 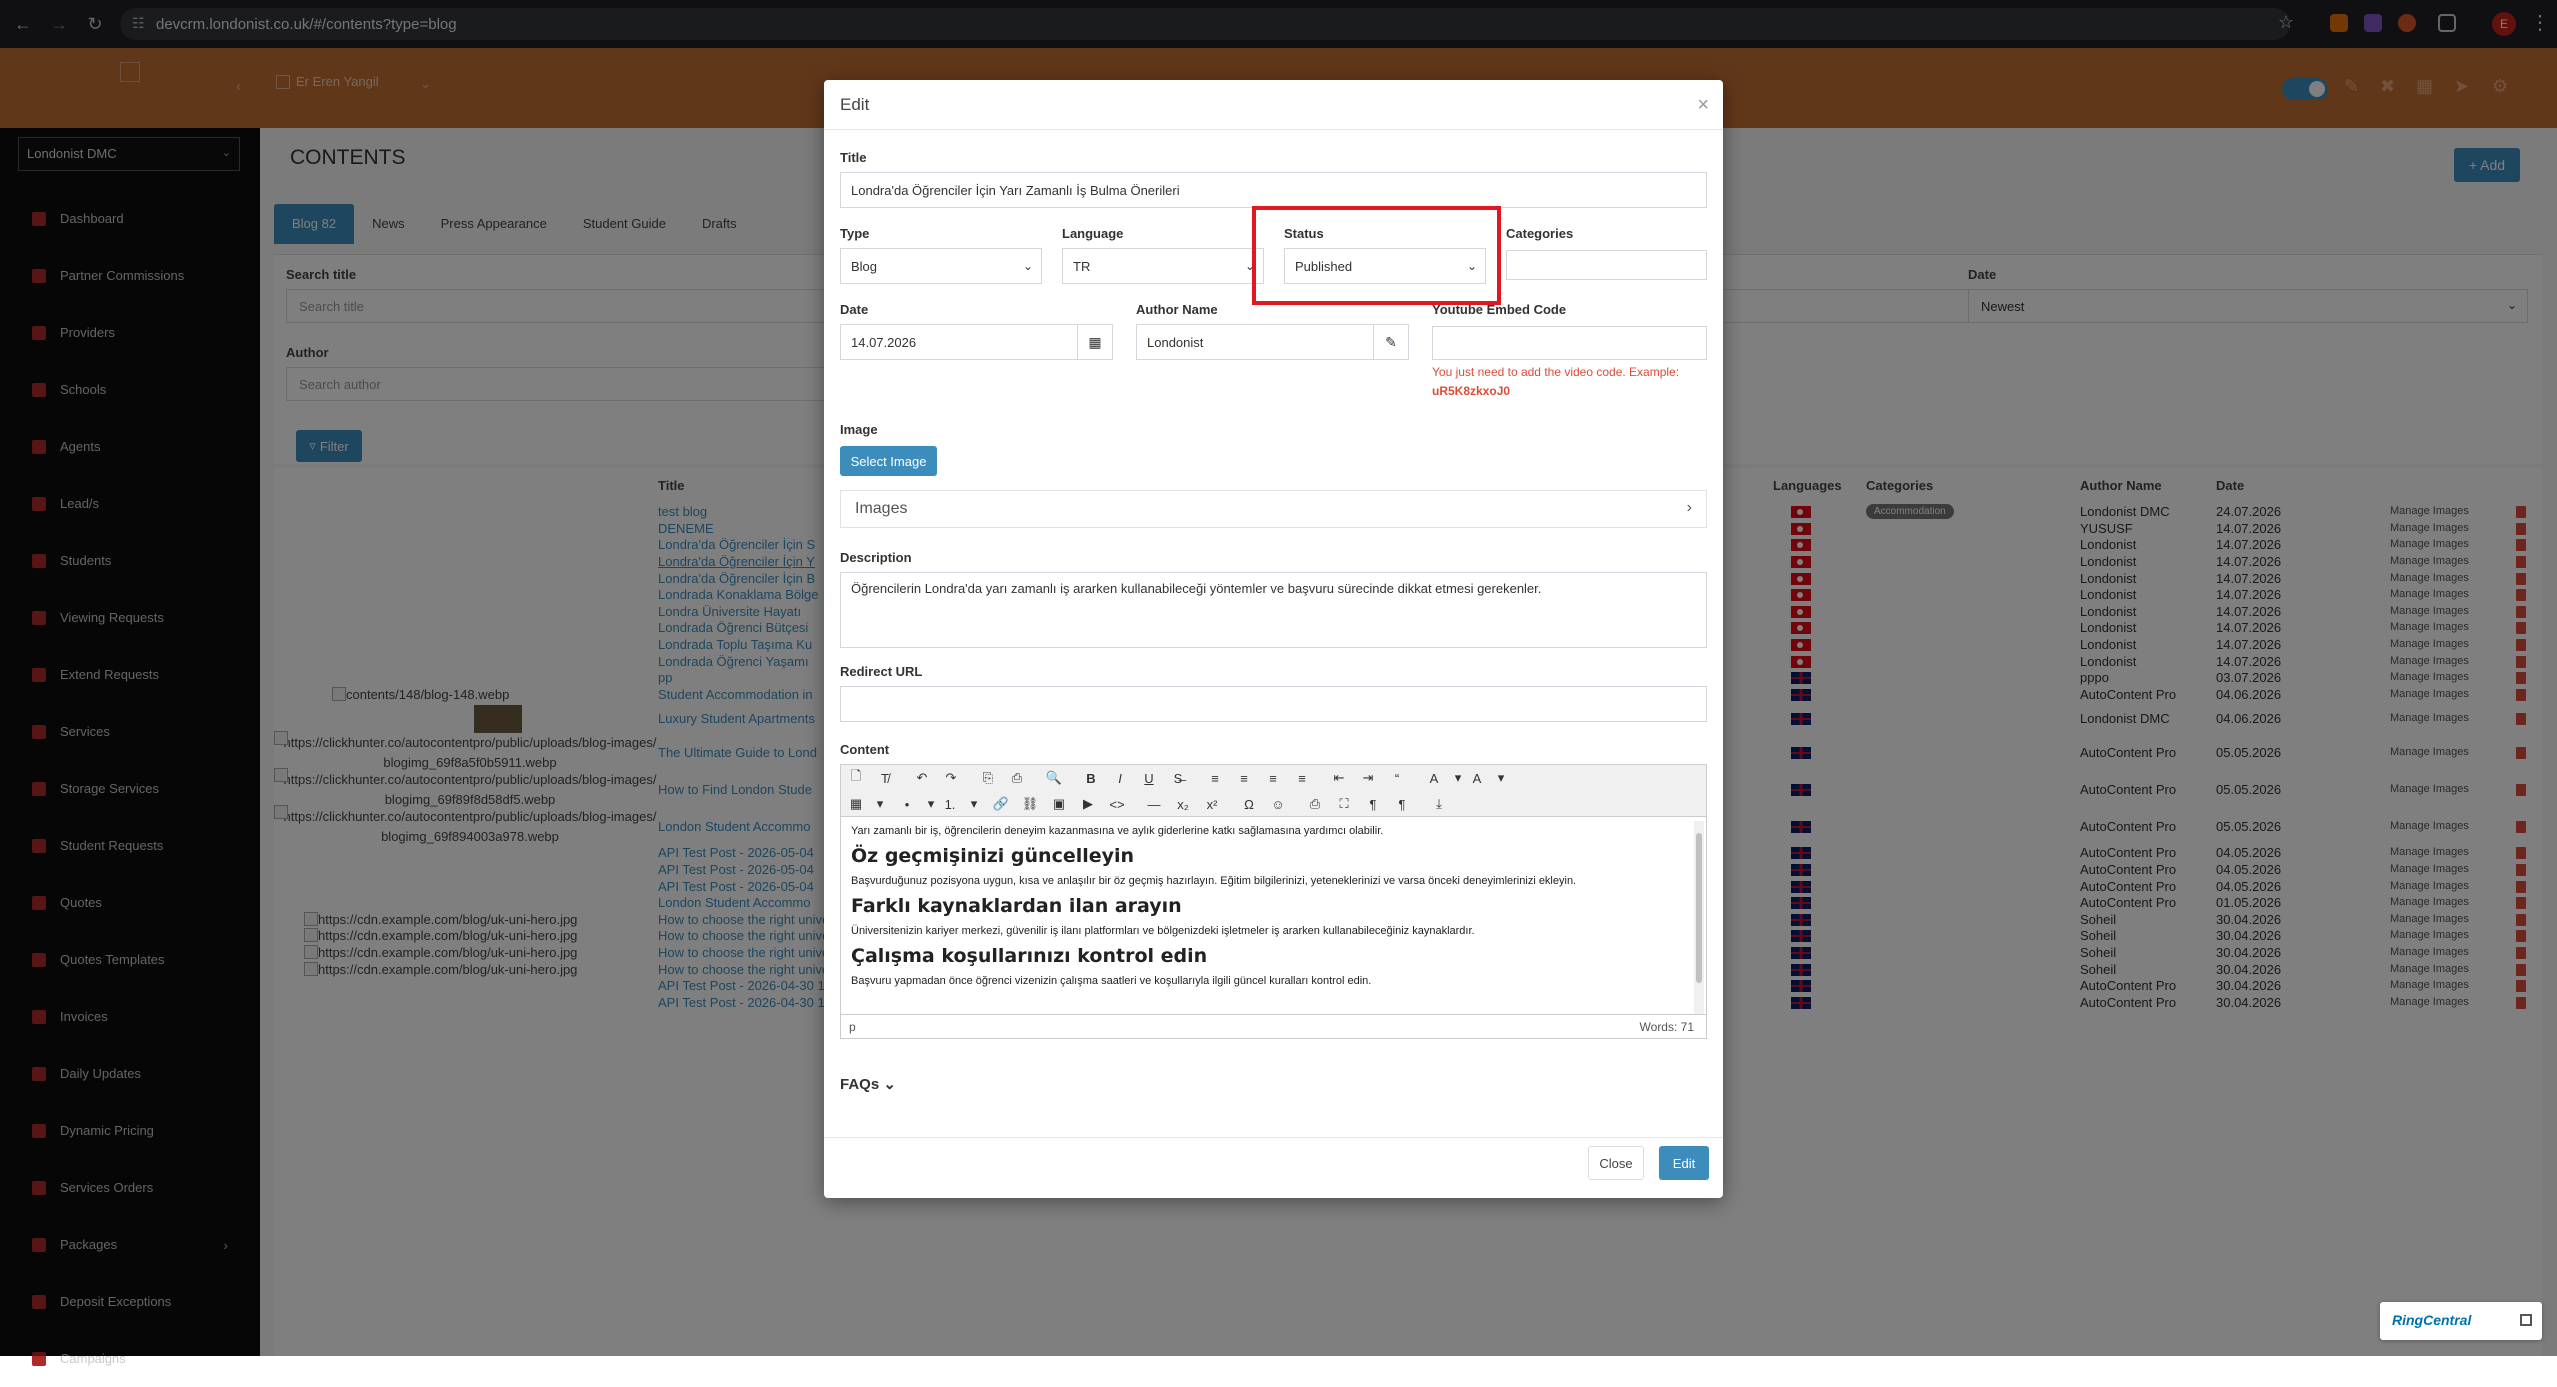 What do you see at coordinates (1434, 778) in the screenshot?
I see `text-color-icon: A` at bounding box center [1434, 778].